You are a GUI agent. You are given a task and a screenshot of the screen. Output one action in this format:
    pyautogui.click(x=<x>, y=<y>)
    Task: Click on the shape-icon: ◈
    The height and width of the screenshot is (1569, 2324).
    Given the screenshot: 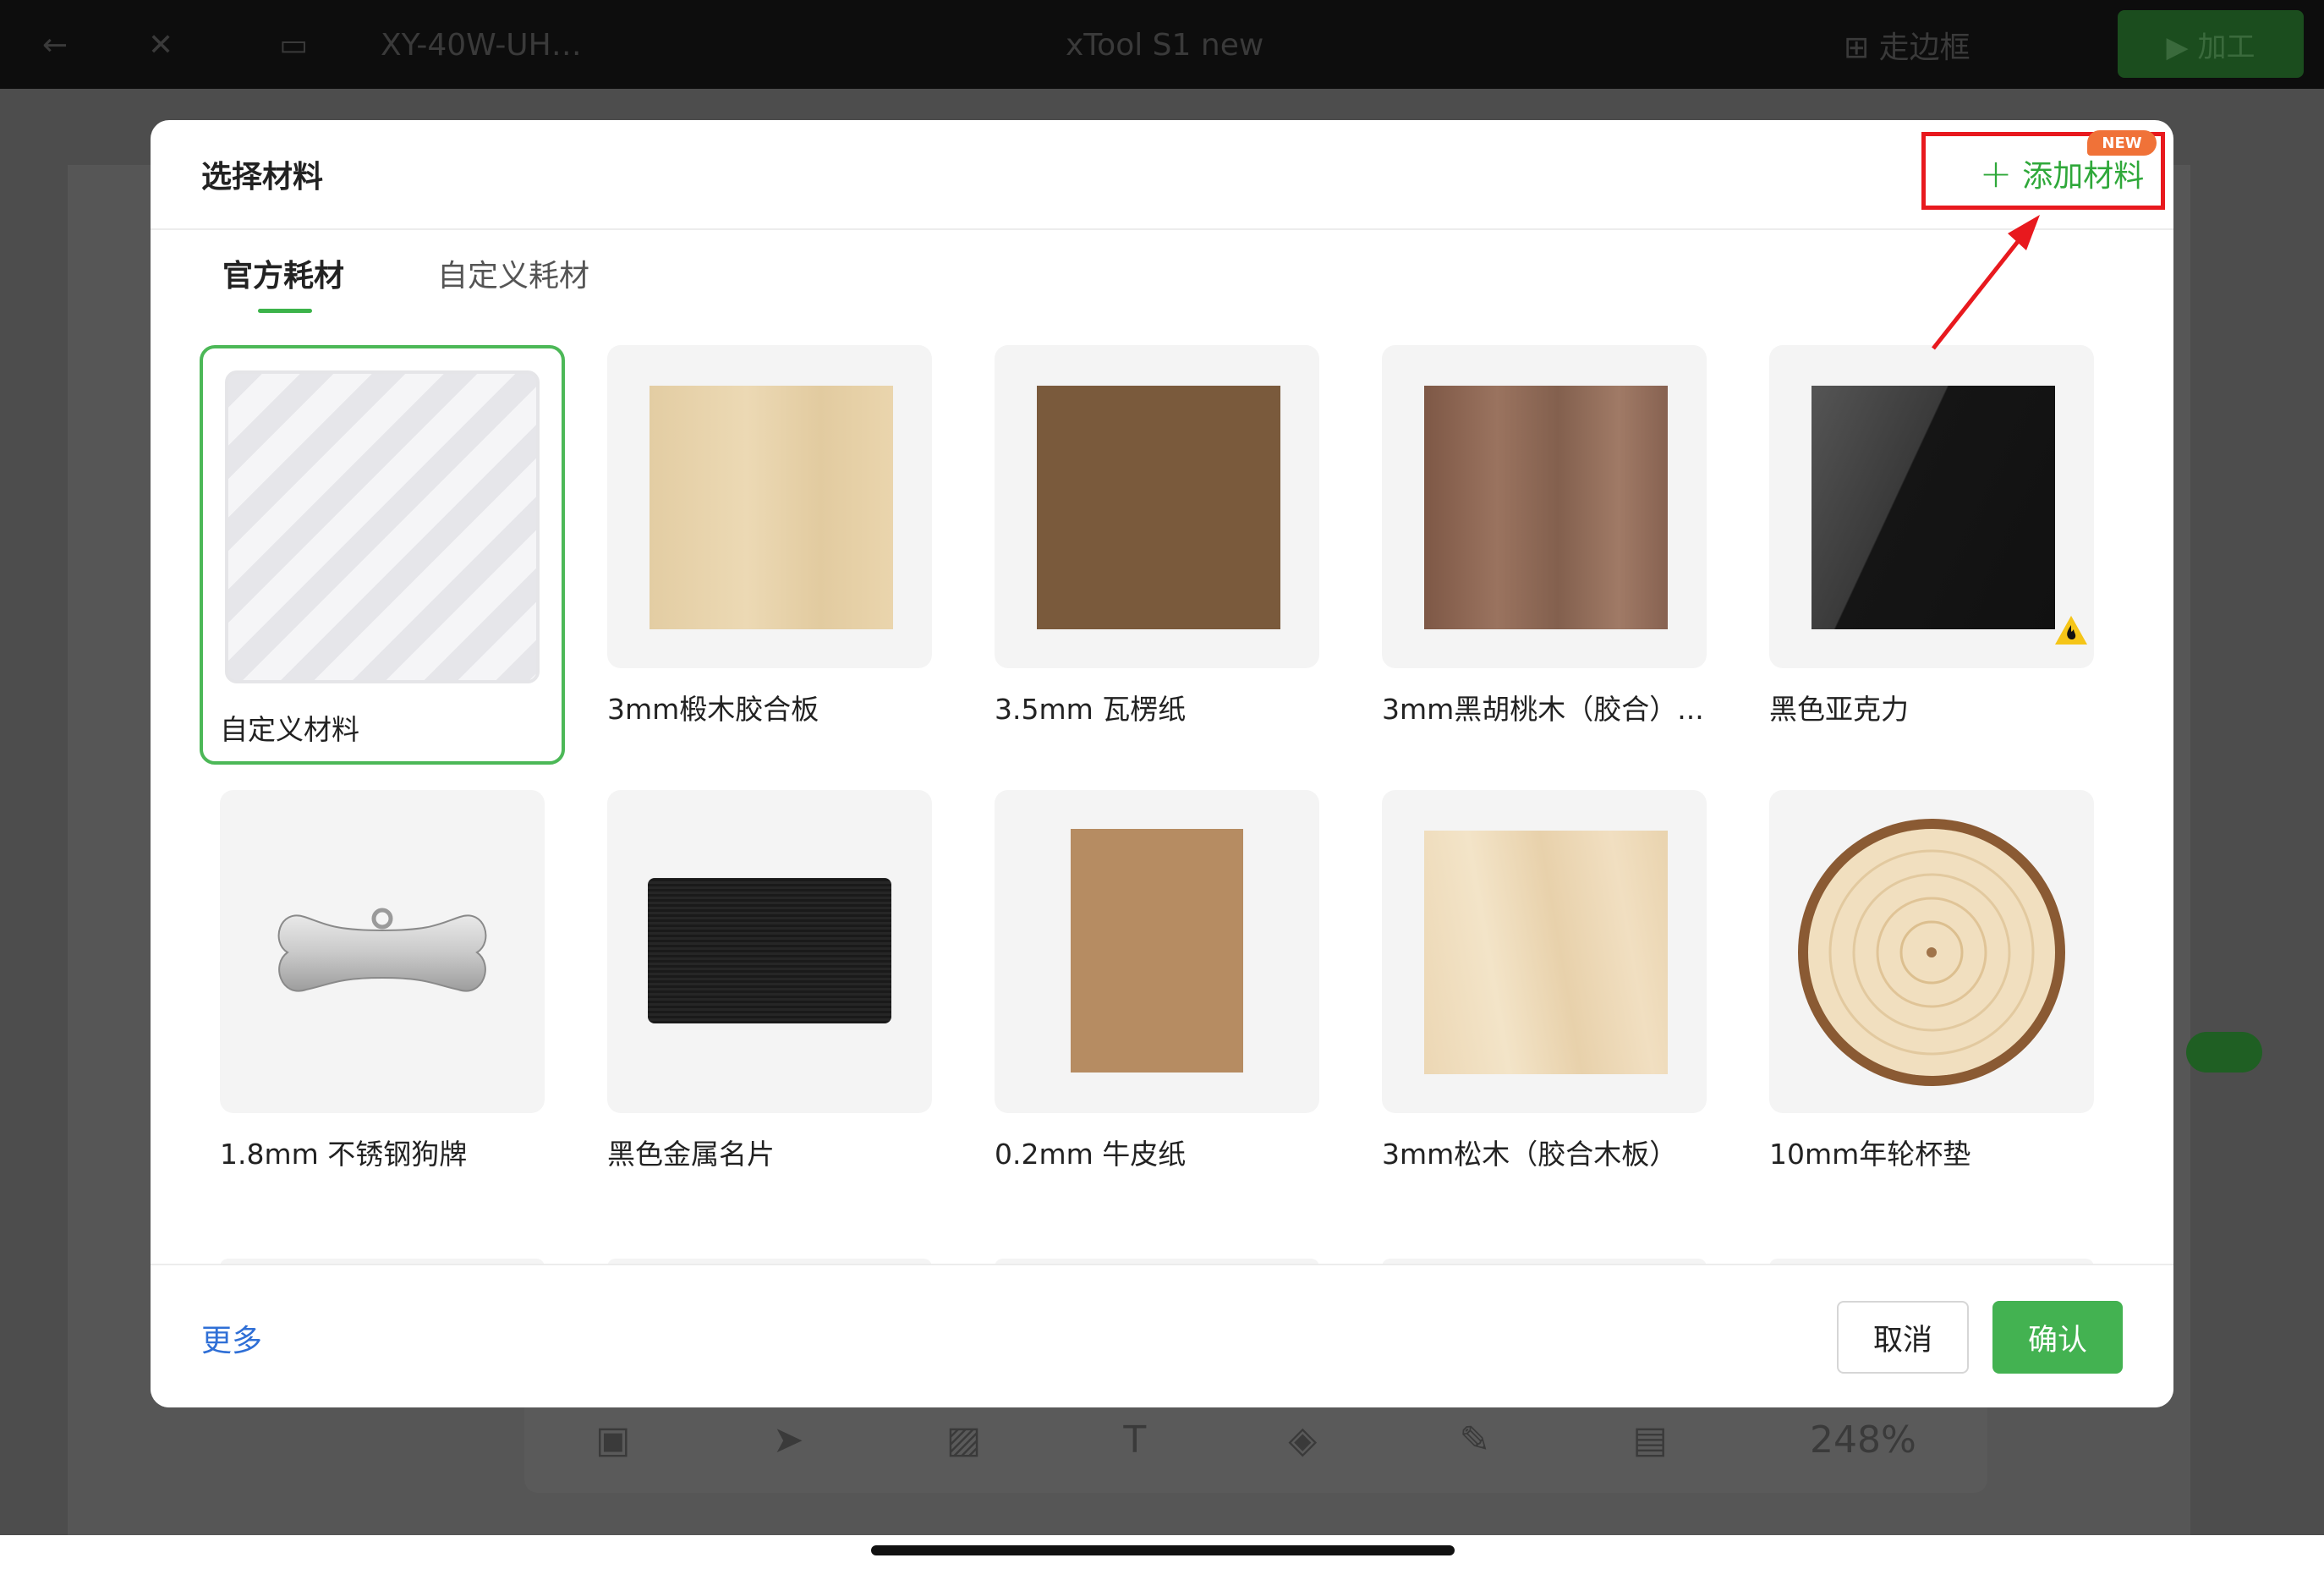 What is the action you would take?
    pyautogui.click(x=1303, y=1440)
    